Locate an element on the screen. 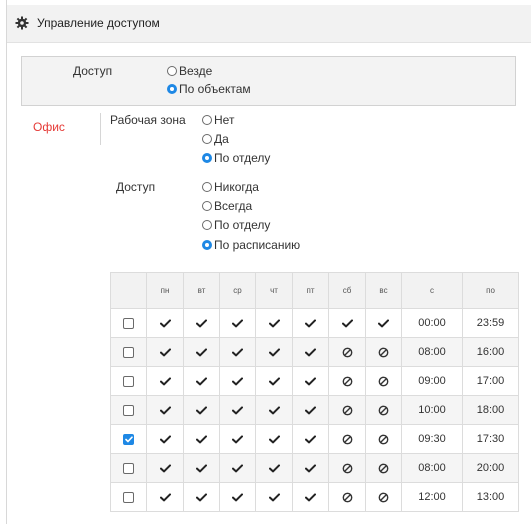 This screenshot has width=531, height=524. header-select is located at coordinates (128, 290).